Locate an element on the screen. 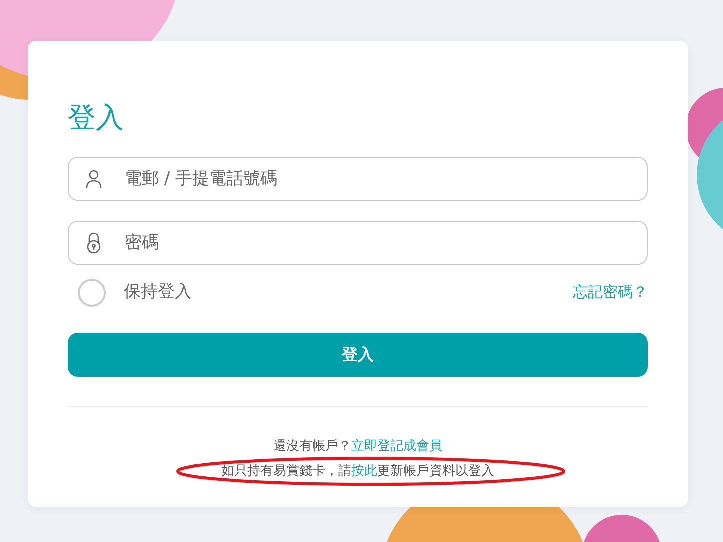 This screenshot has width=723, height=542. footer-text: 還沒有帳戶？立即登記成會員 is located at coordinates (358, 447).